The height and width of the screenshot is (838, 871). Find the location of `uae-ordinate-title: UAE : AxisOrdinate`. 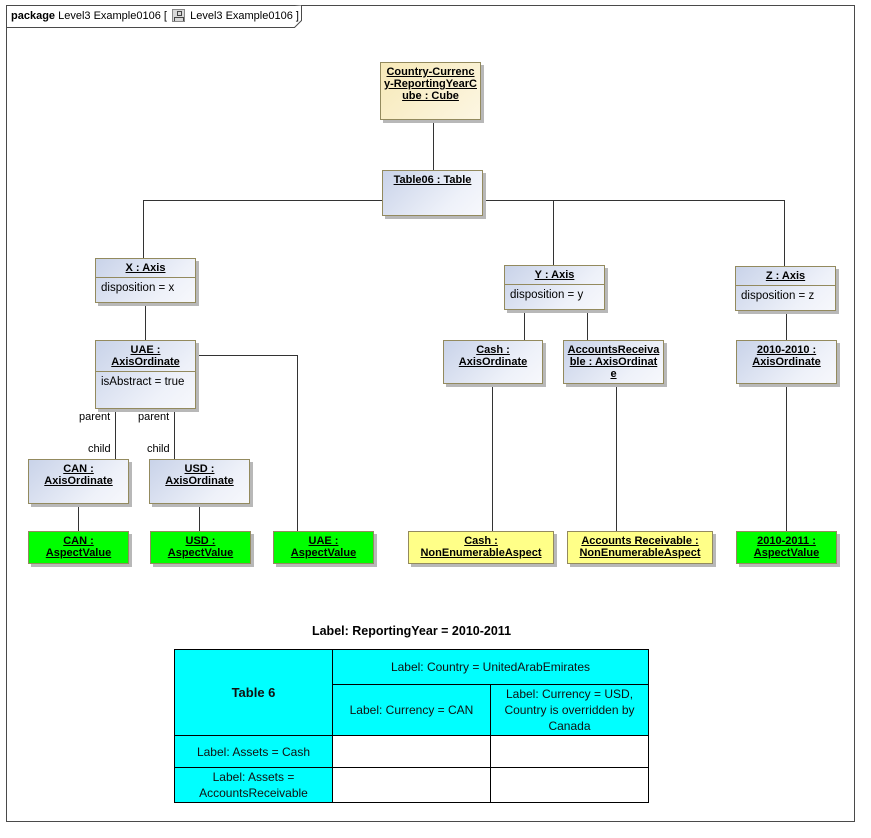

uae-ordinate-title: UAE : AxisOrdinate is located at coordinates (145, 356).